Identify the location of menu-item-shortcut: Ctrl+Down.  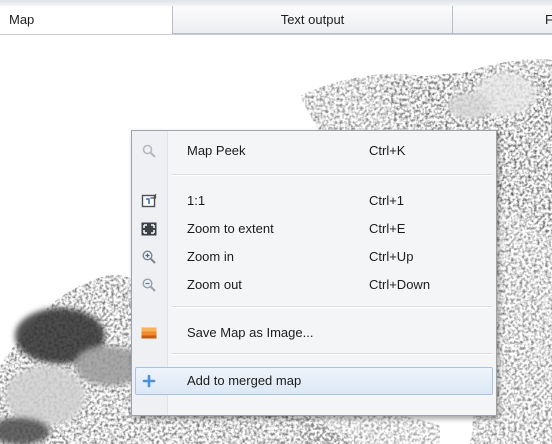
(400, 284).